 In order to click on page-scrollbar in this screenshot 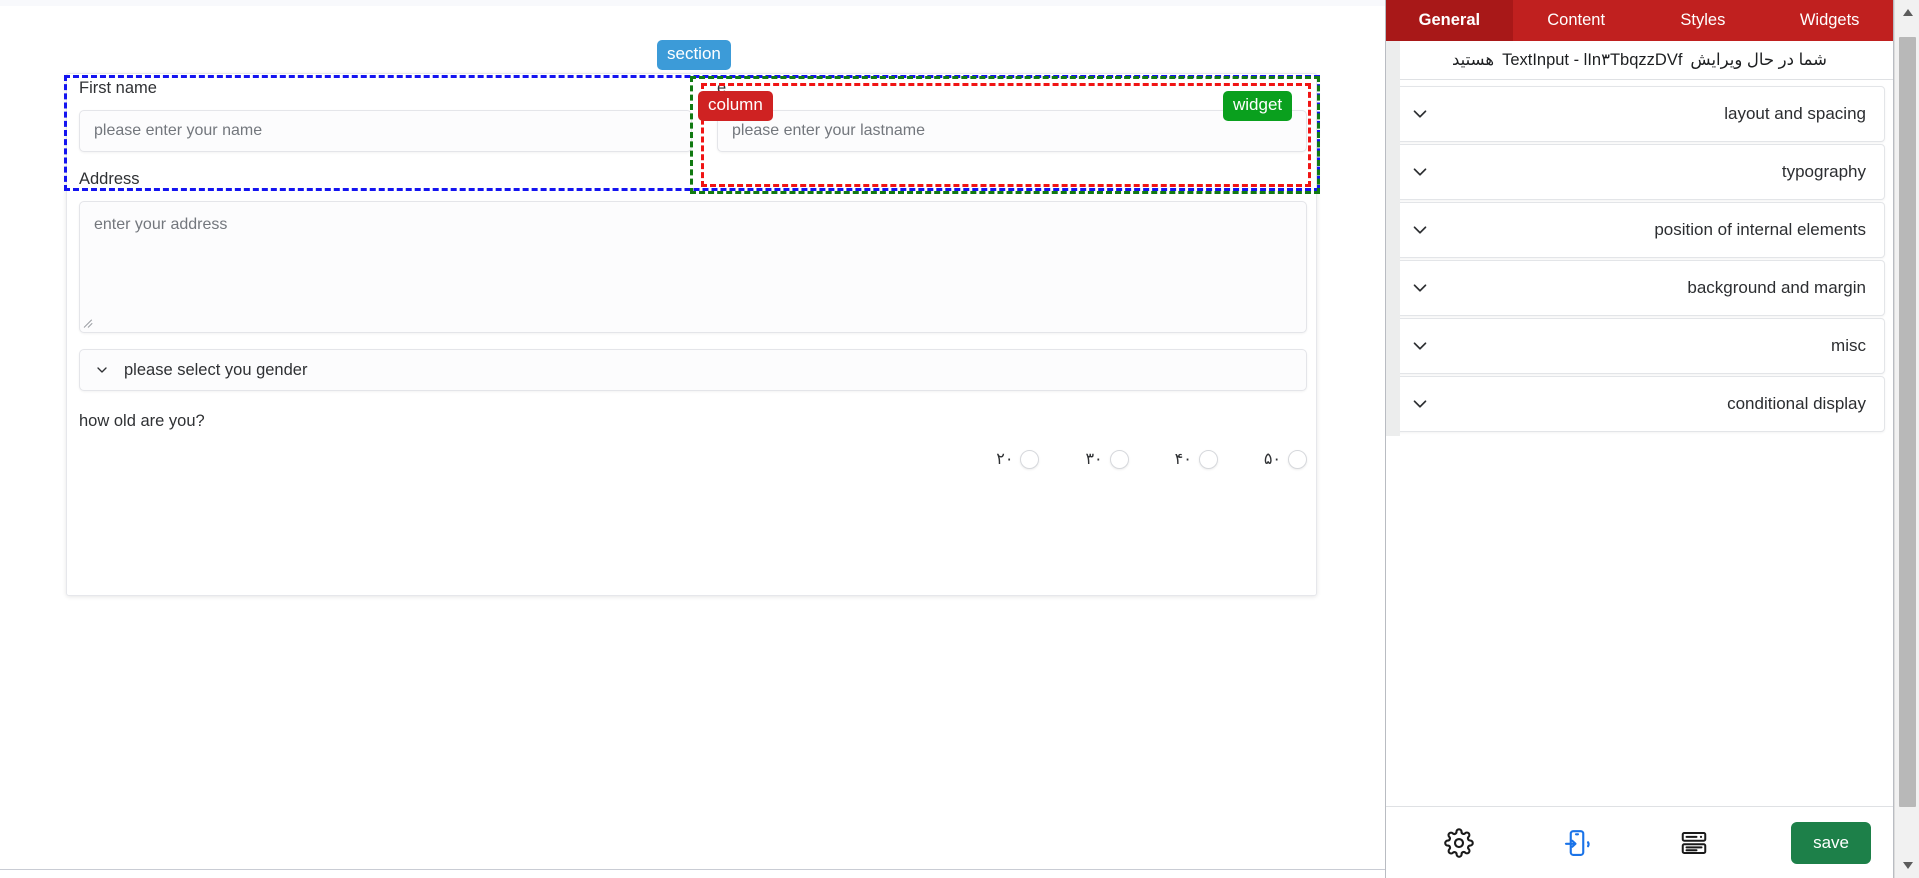, I will do `click(1906, 439)`.